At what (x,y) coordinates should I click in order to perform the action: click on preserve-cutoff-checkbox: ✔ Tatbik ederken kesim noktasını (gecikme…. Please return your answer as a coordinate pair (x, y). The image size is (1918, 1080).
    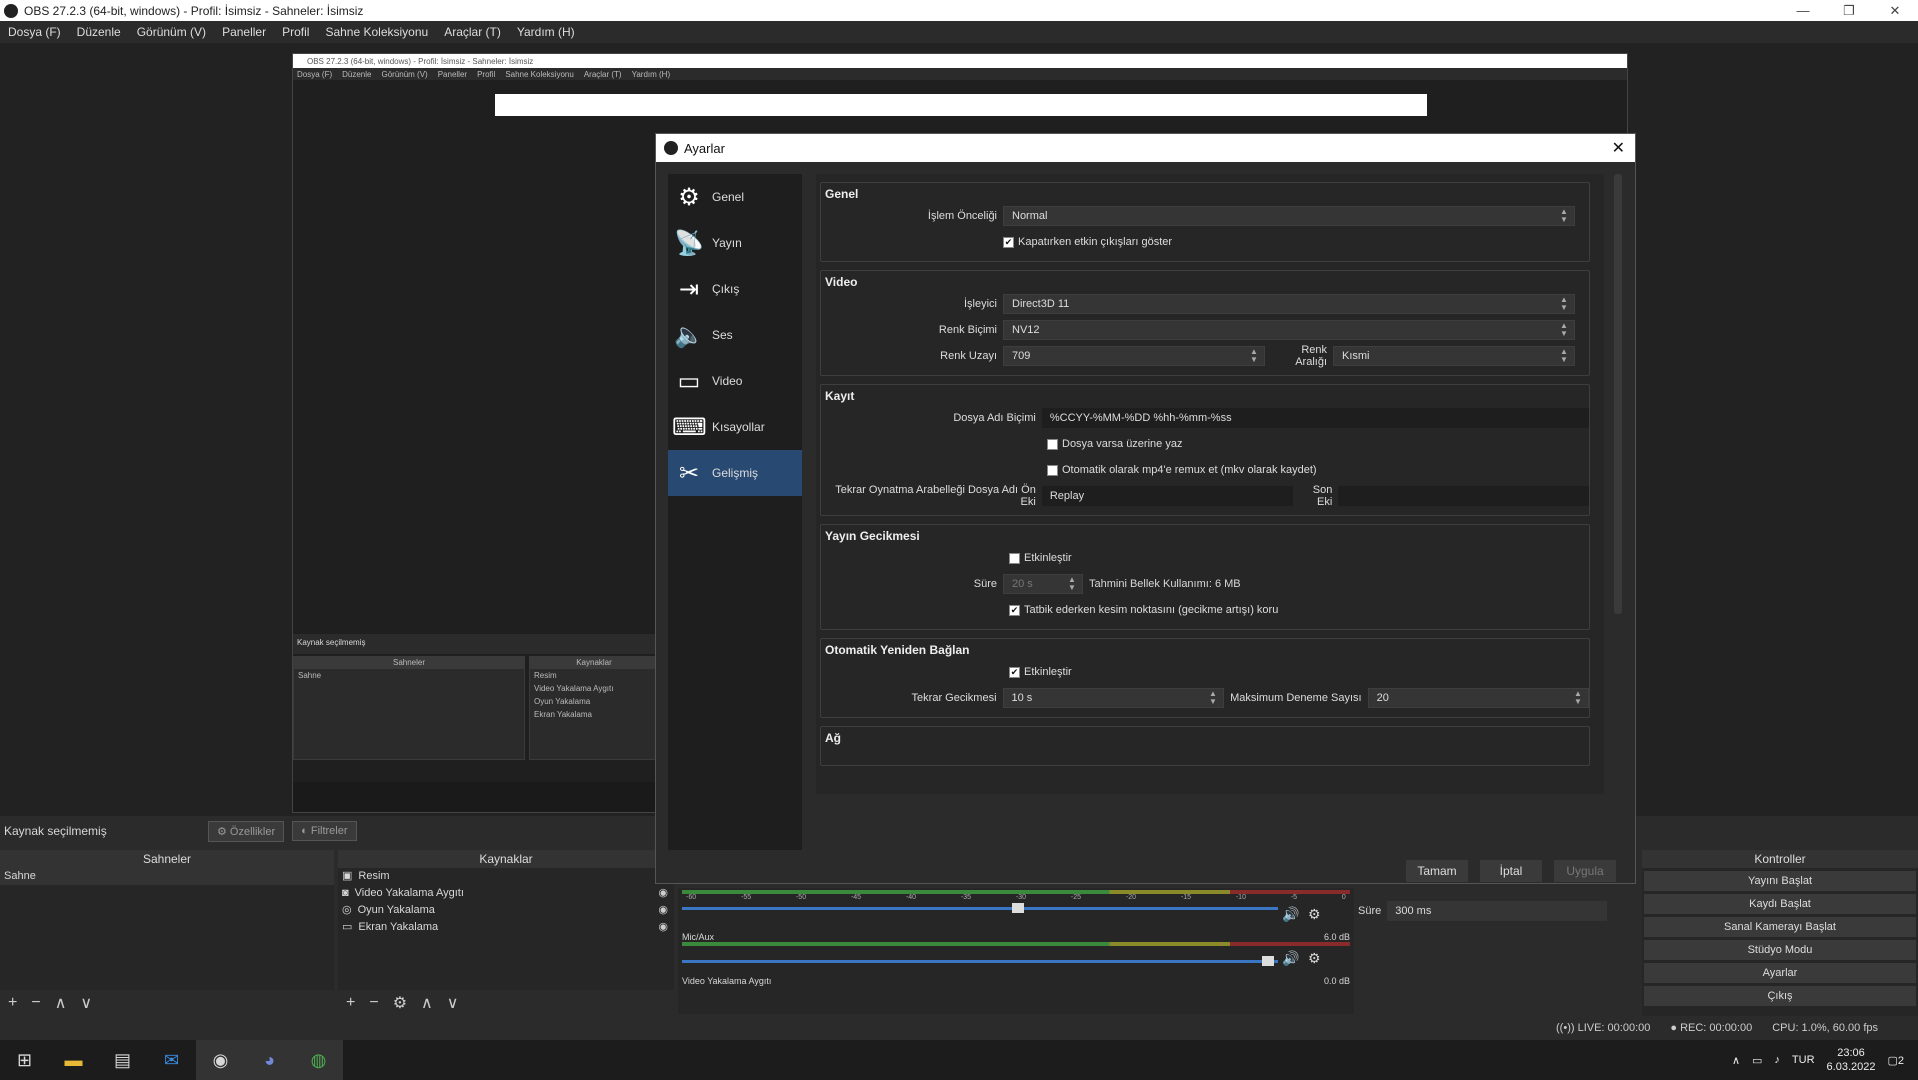
    Looking at the image, I should click on (1143, 610).